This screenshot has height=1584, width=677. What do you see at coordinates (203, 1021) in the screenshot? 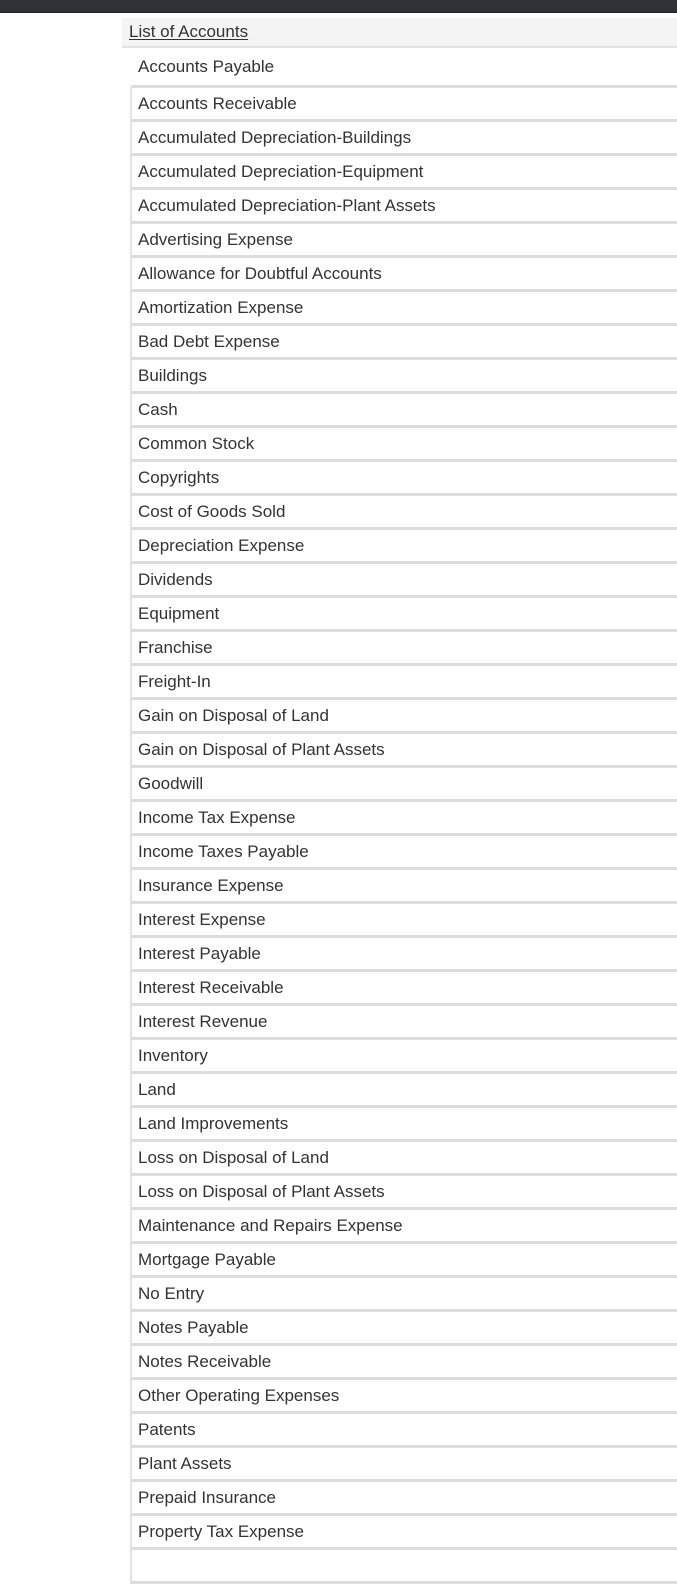
I see `account-name: Interest Revenue` at bounding box center [203, 1021].